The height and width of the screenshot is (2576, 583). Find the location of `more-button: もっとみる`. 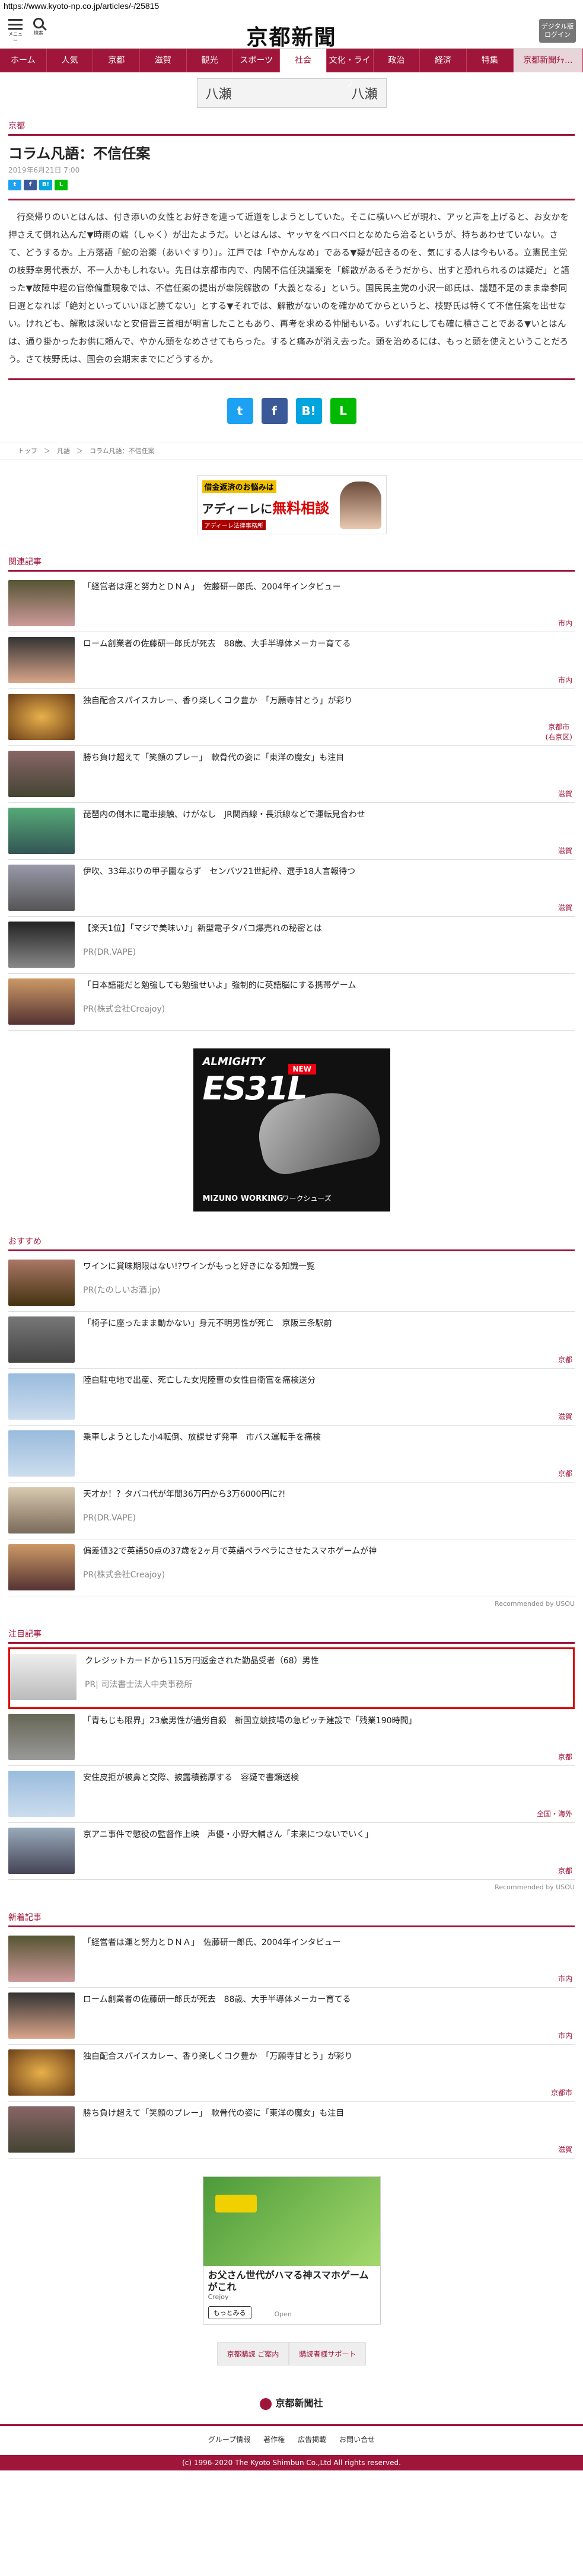

more-button: もっとみる is located at coordinates (229, 2312).